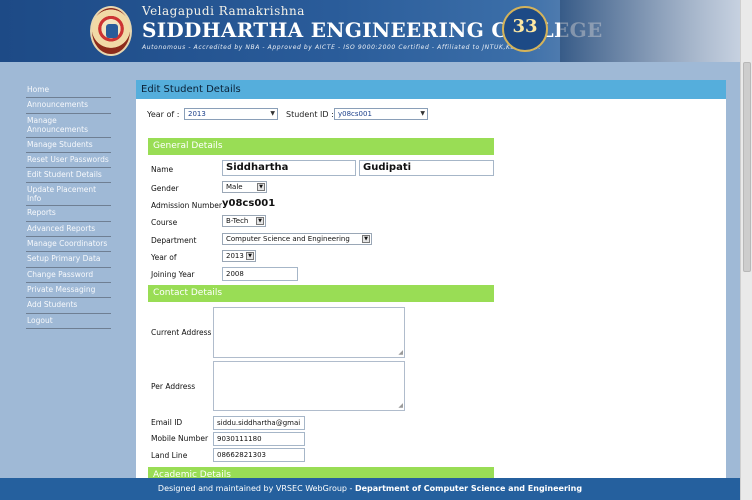  I want to click on year-filter-label: Year of :, so click(163, 114).